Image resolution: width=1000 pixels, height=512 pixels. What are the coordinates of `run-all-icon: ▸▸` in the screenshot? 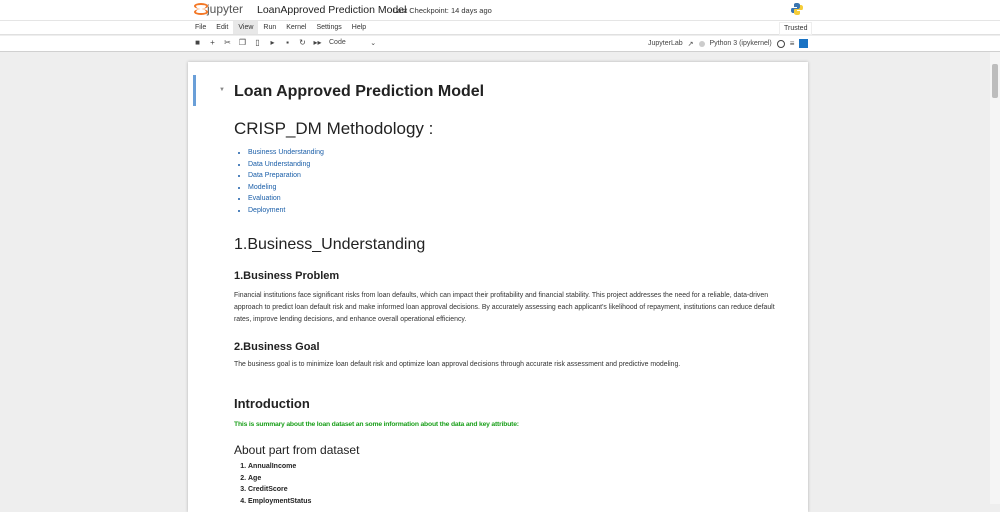 It's located at (317, 42).